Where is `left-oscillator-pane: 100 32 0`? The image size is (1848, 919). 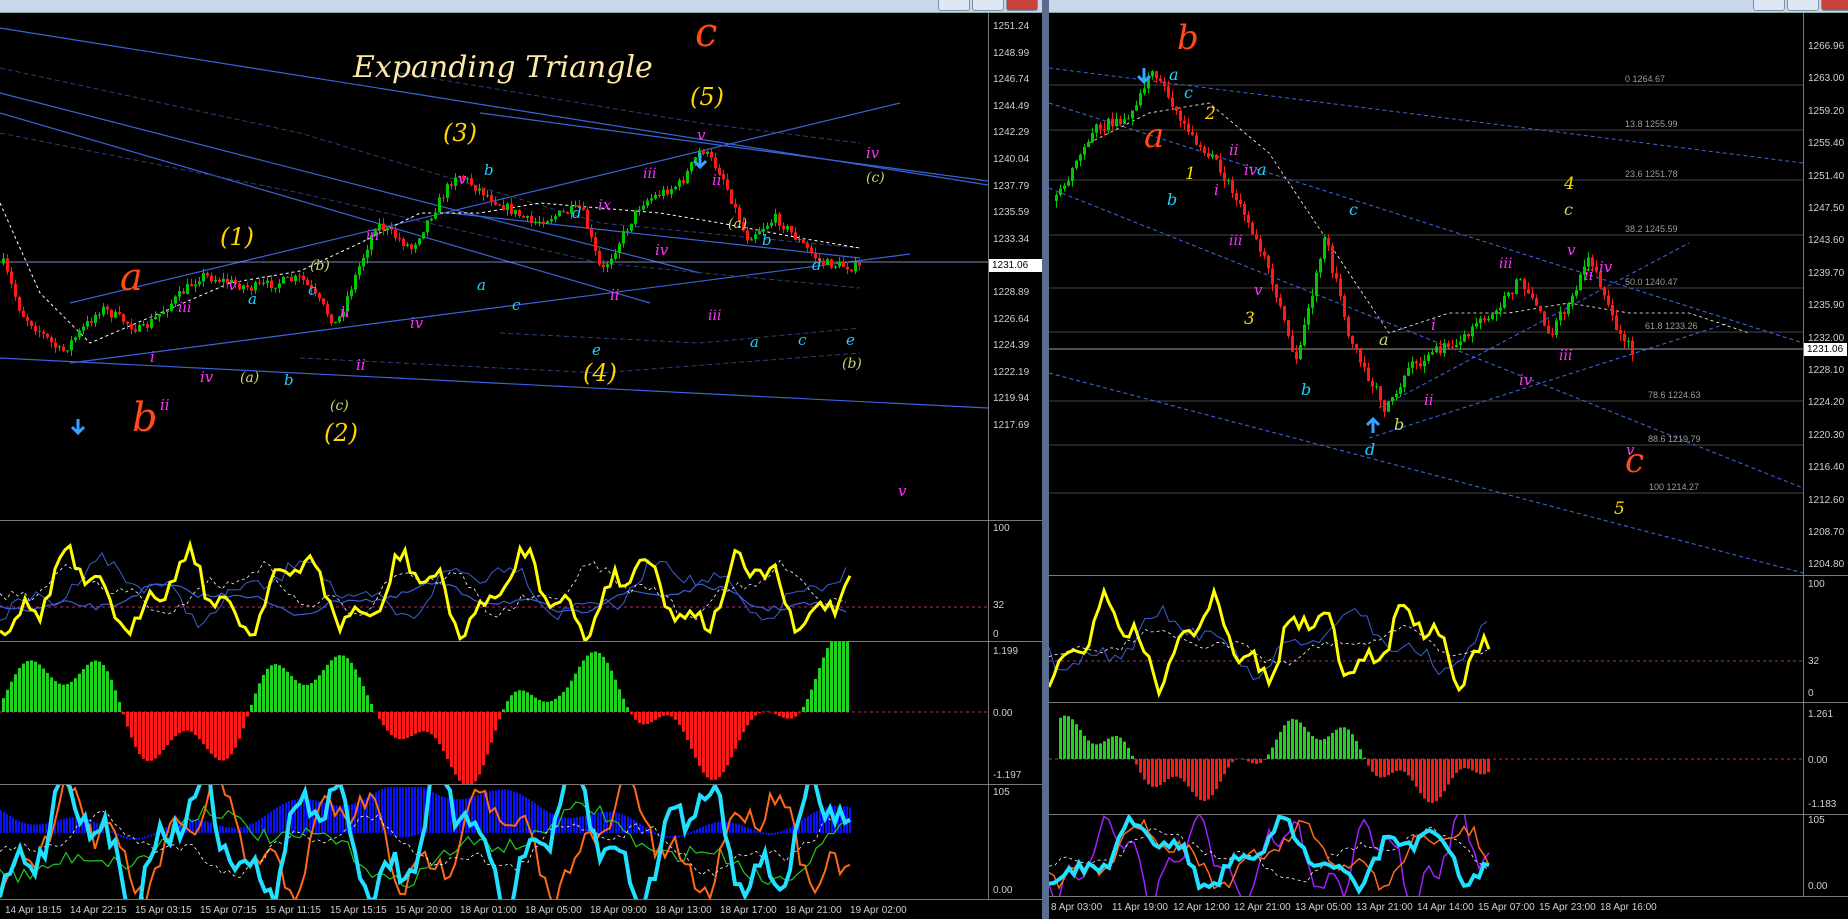
left-oscillator-pane: 100 32 0 is located at coordinates (521, 581).